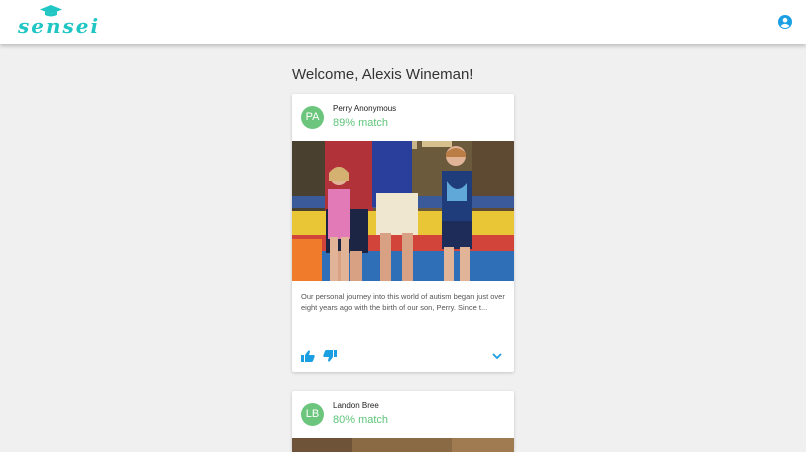  Describe the element at coordinates (497, 356) in the screenshot. I see `chevron-down-icon` at that location.